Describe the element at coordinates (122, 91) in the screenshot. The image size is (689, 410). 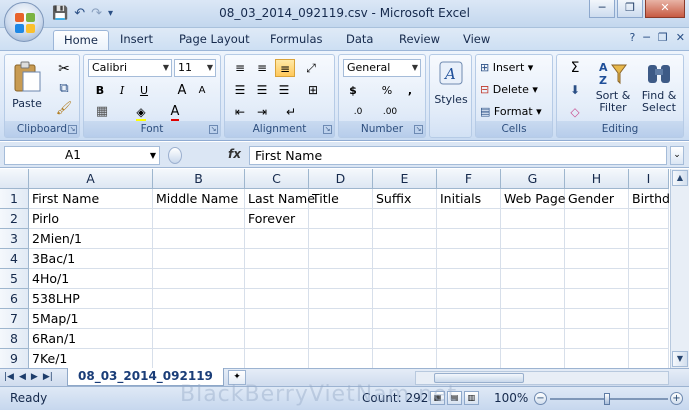
I see `italic-button: I` at that location.